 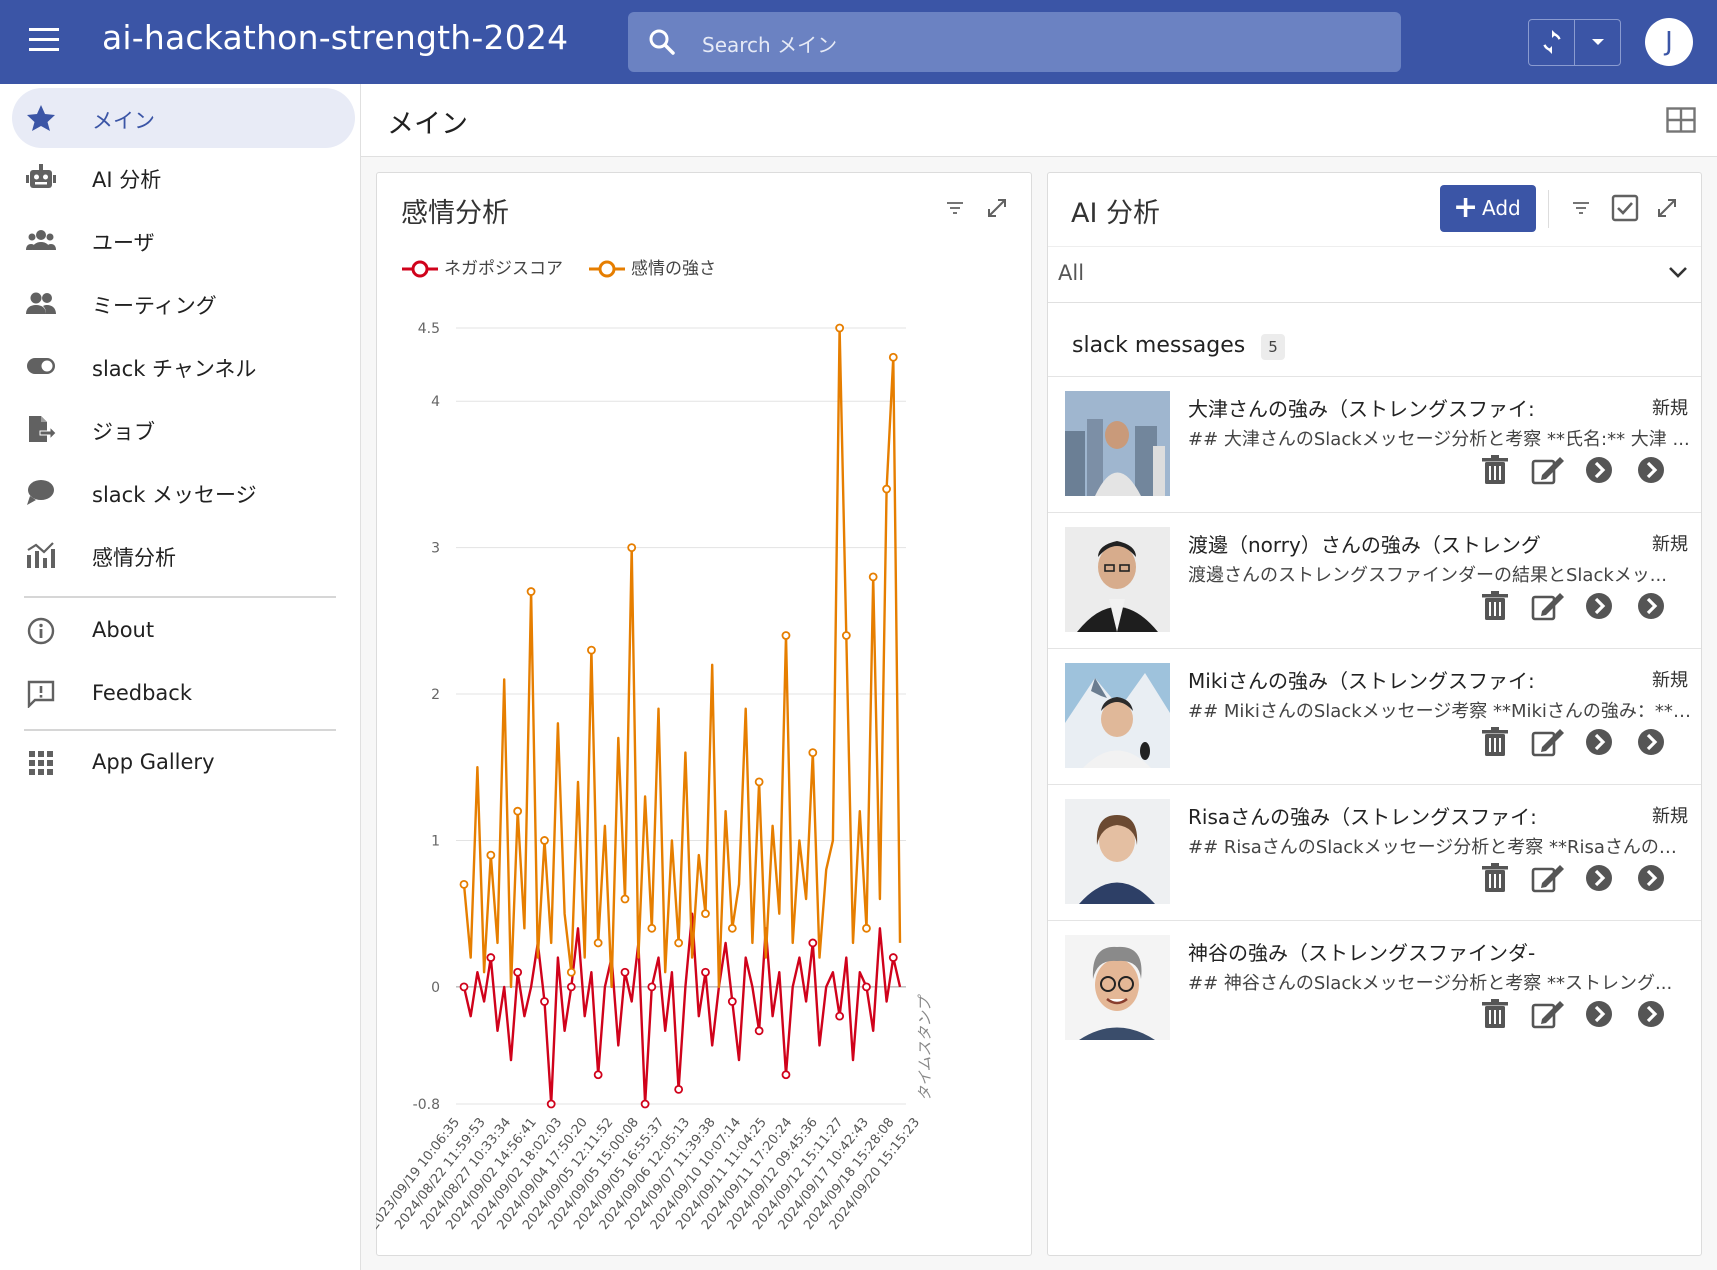 What do you see at coordinates (662, 42) in the screenshot?
I see `search-icon` at bounding box center [662, 42].